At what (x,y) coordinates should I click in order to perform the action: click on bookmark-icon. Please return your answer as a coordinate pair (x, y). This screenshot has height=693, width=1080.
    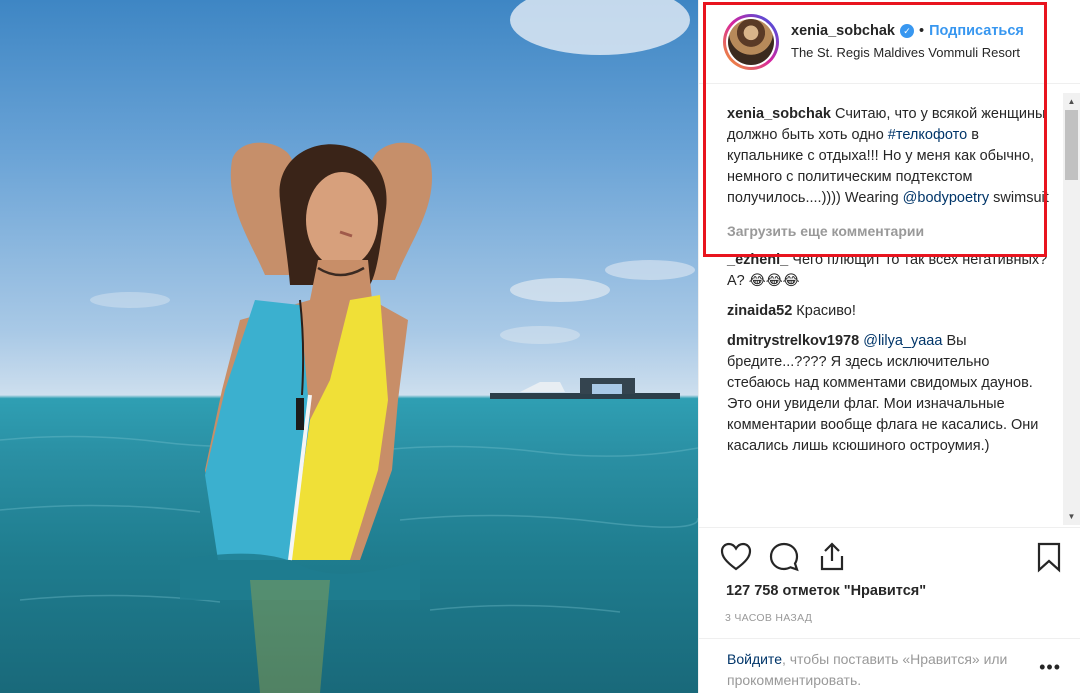
    Looking at the image, I should click on (1049, 557).